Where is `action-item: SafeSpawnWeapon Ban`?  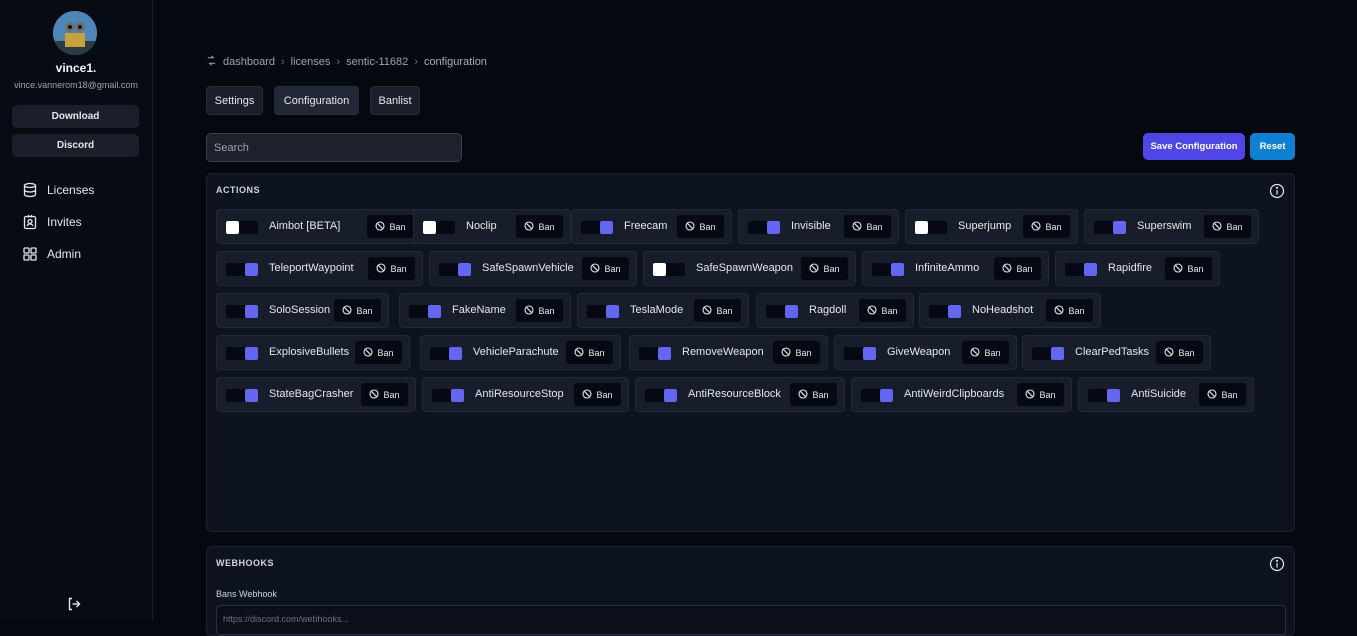
action-item: SafeSpawnWeapon Ban is located at coordinates (749, 268).